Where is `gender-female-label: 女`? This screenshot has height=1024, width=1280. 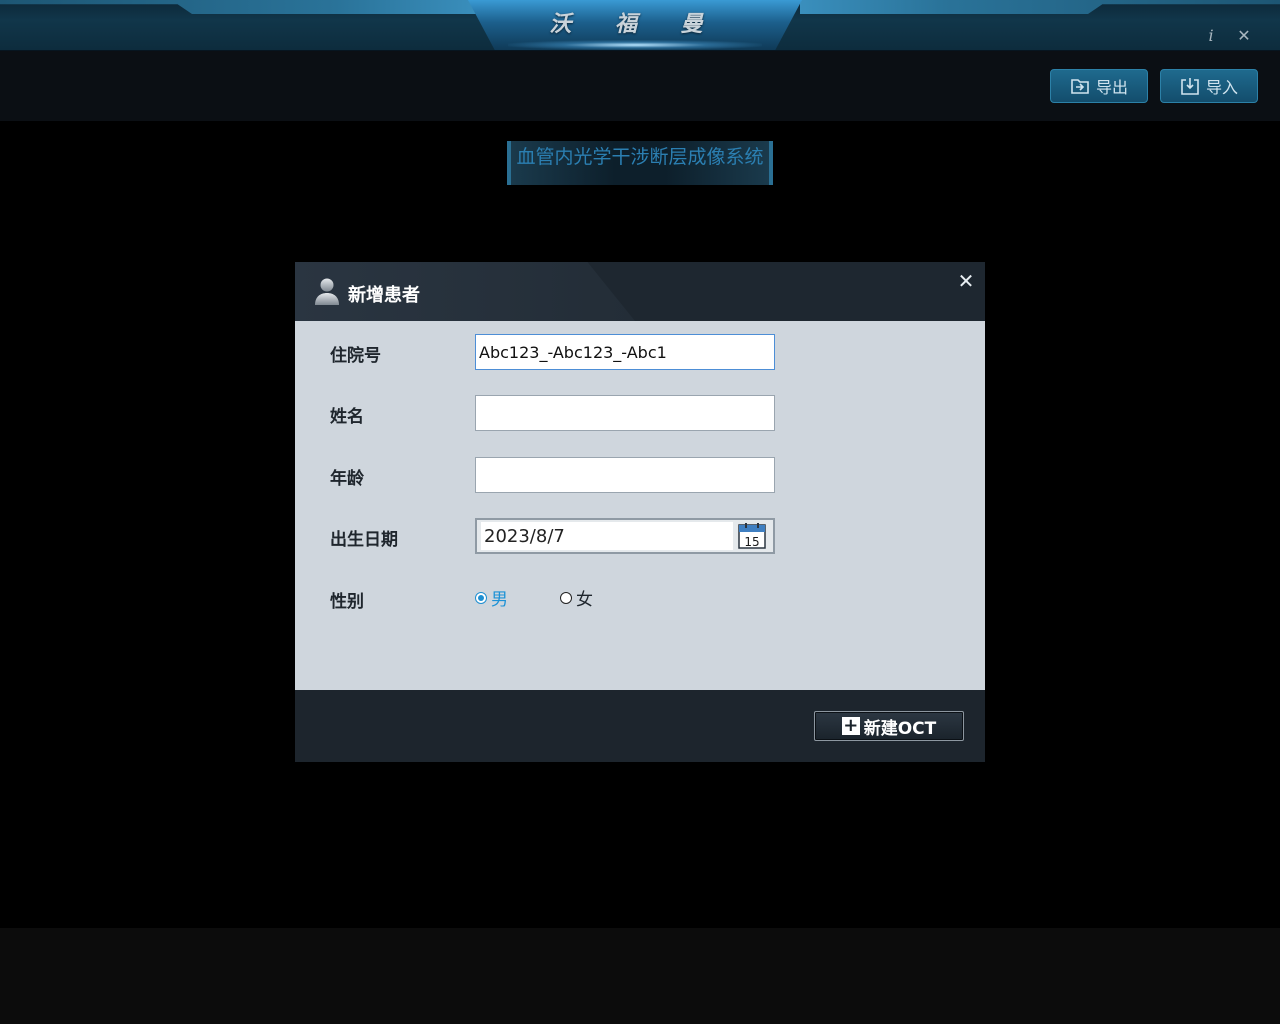 gender-female-label: 女 is located at coordinates (584, 600).